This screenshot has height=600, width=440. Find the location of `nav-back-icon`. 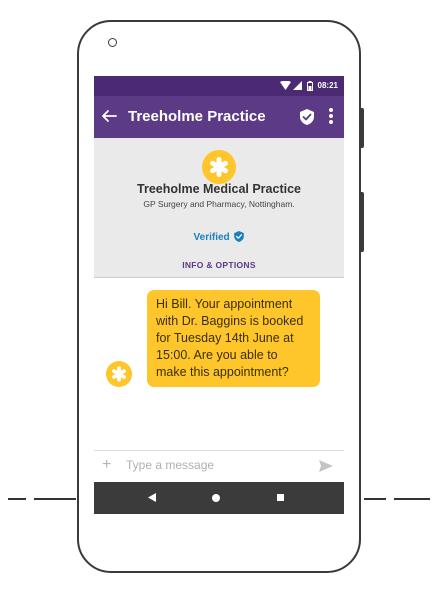

nav-back-icon is located at coordinates (152, 497).